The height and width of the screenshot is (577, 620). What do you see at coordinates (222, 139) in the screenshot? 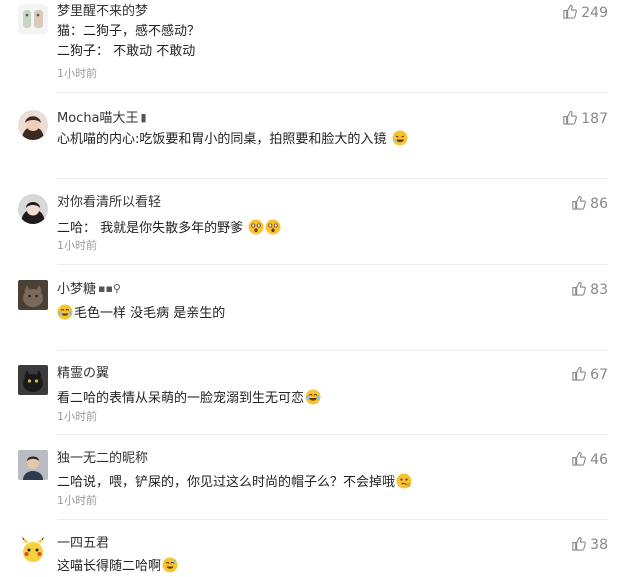
I see `comment-text-content: 心机喵的内心:吃饭要和胃小的同桌，拍照要和脸大的入镜` at bounding box center [222, 139].